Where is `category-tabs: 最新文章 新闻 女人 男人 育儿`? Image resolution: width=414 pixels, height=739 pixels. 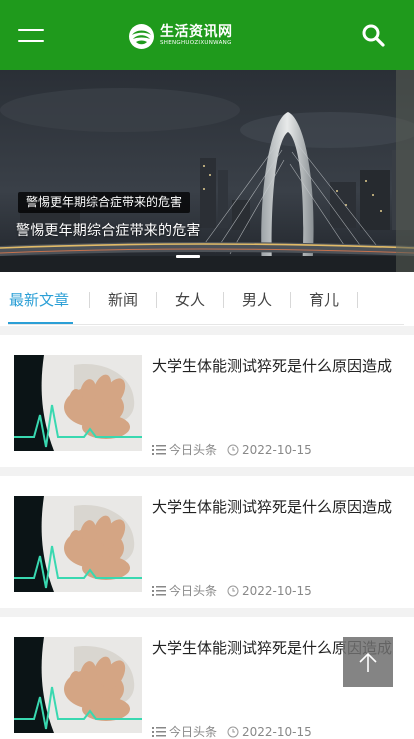
category-tabs: 最新文章 新闻 女人 男人 育儿 is located at coordinates (207, 299).